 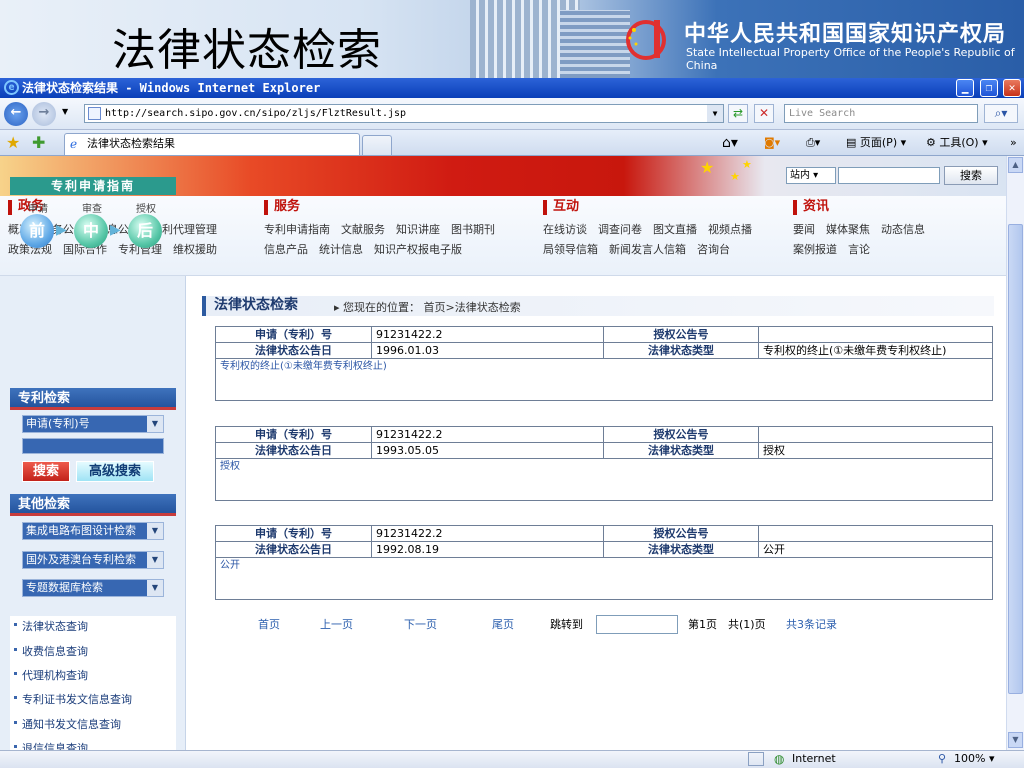 I want to click on site-search-button: 搜索, so click(x=971, y=175).